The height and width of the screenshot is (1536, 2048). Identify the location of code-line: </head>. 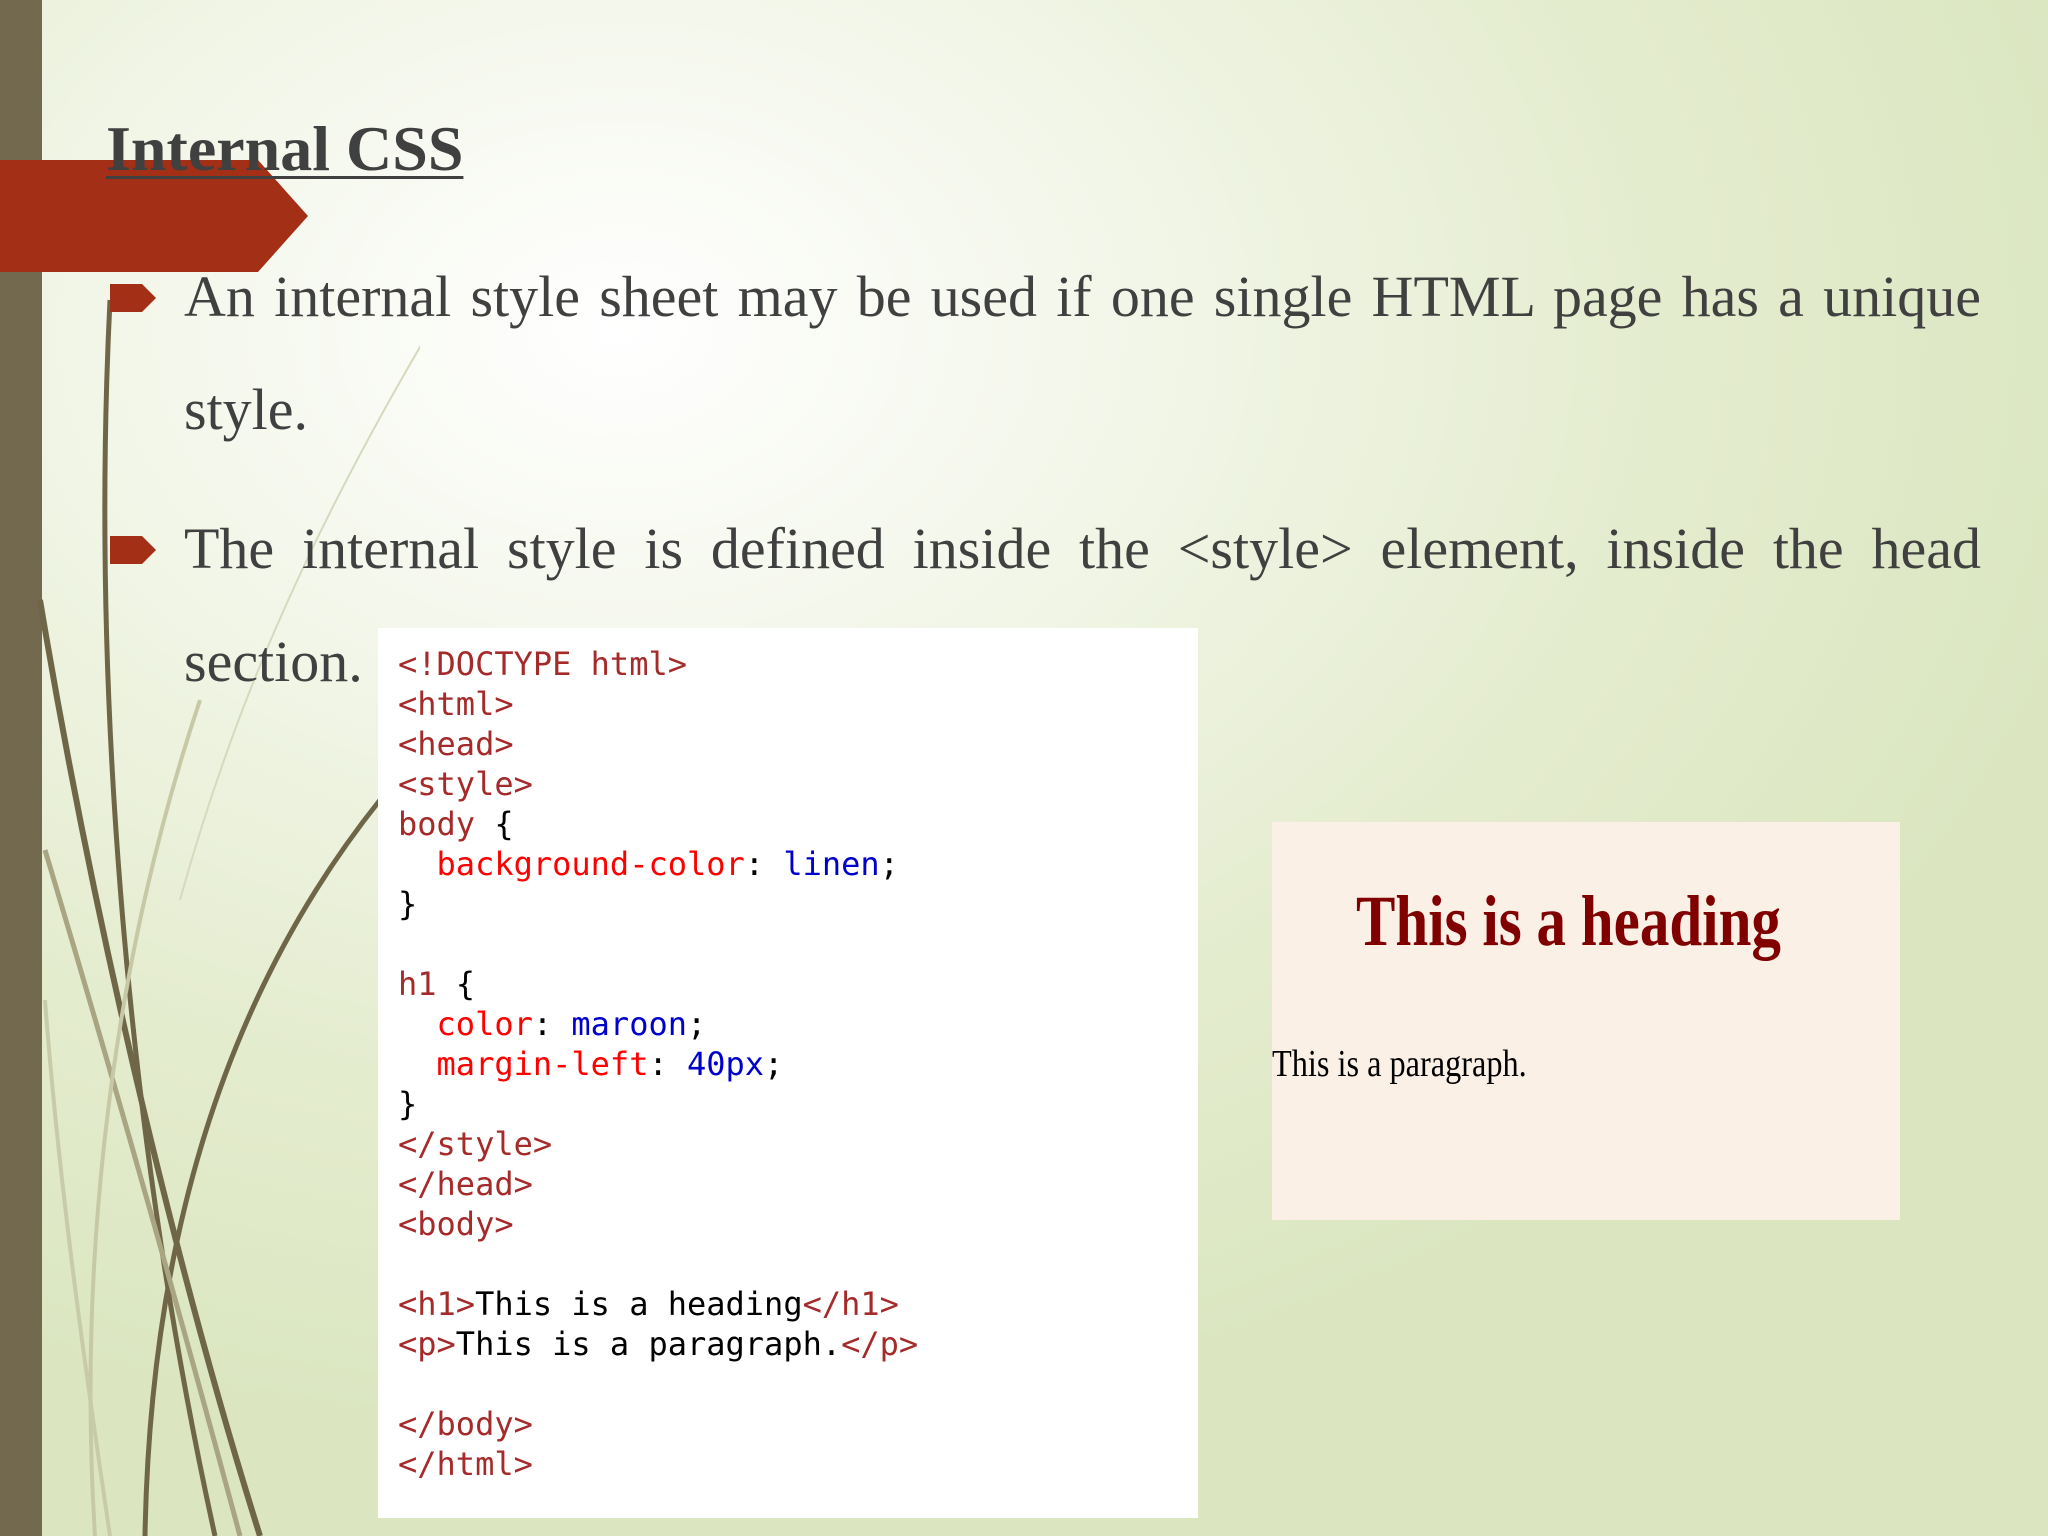
(465, 1184).